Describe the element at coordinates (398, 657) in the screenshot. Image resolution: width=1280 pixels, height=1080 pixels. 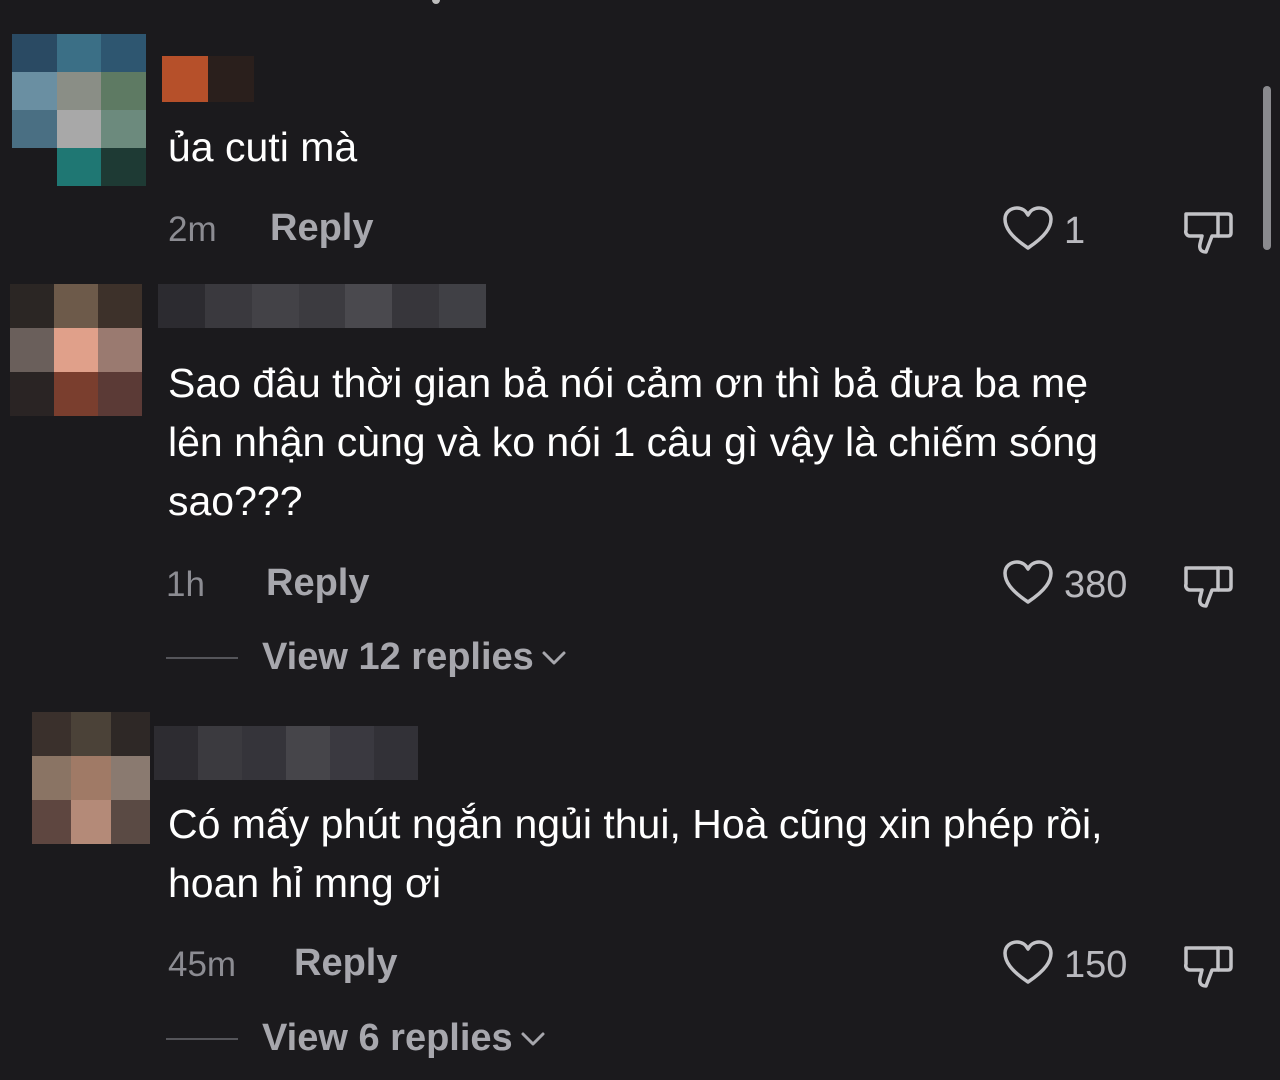
I see `view-replies-label: View 12 replies` at that location.